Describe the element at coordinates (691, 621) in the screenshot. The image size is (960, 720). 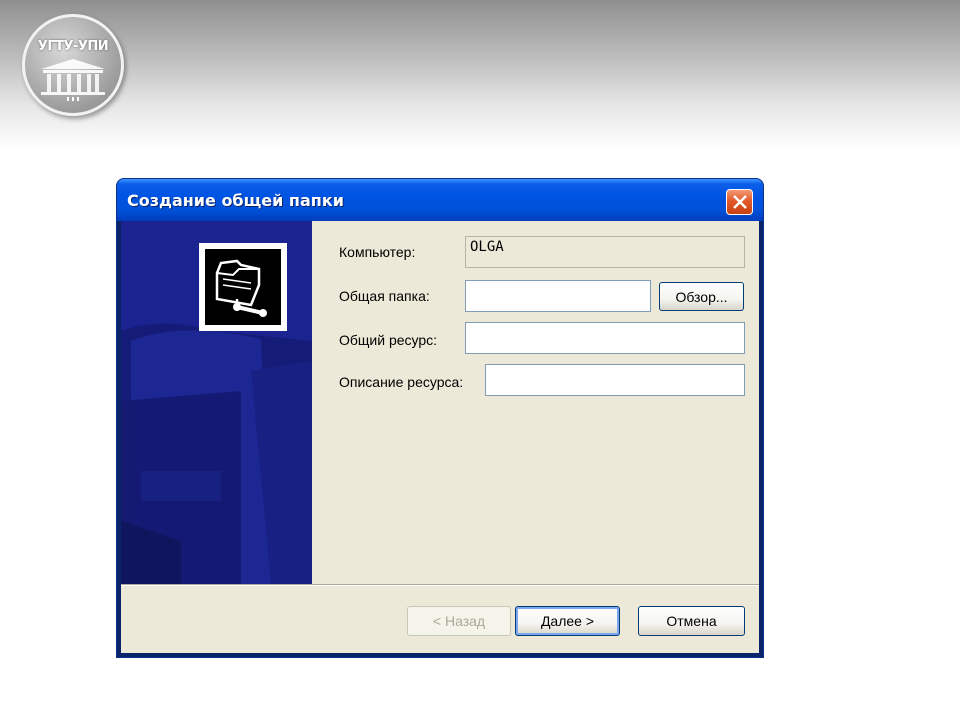
I see `cancel-button: Отмена` at that location.